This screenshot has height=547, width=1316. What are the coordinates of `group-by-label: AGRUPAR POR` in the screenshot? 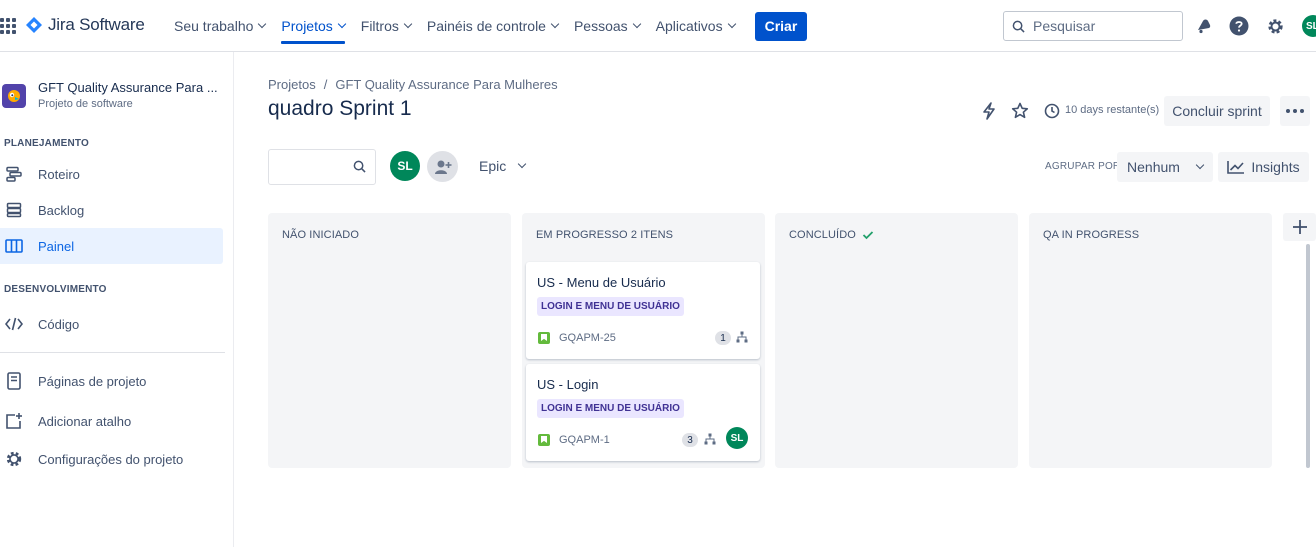 It's located at (1083, 166).